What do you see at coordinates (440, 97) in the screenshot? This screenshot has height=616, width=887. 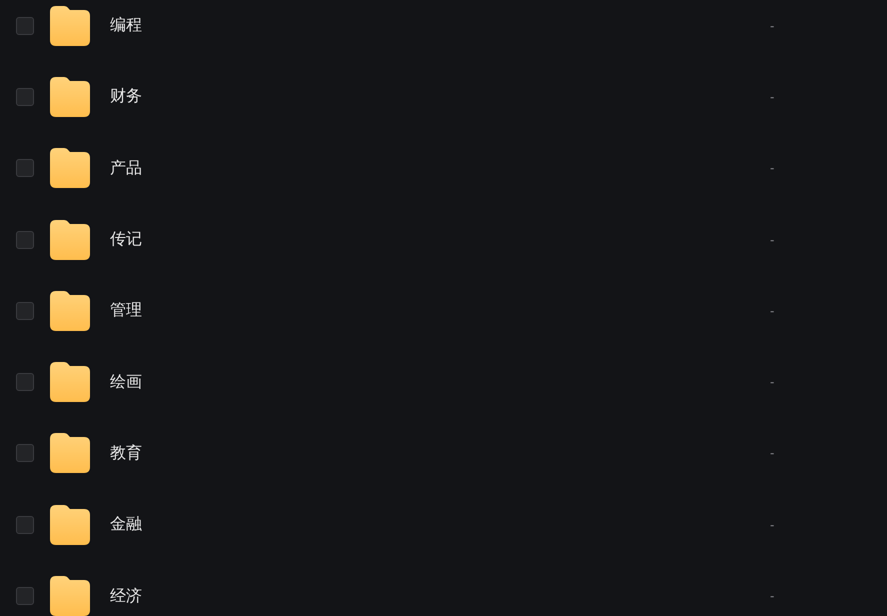 I see `folder-name: 财务` at bounding box center [440, 97].